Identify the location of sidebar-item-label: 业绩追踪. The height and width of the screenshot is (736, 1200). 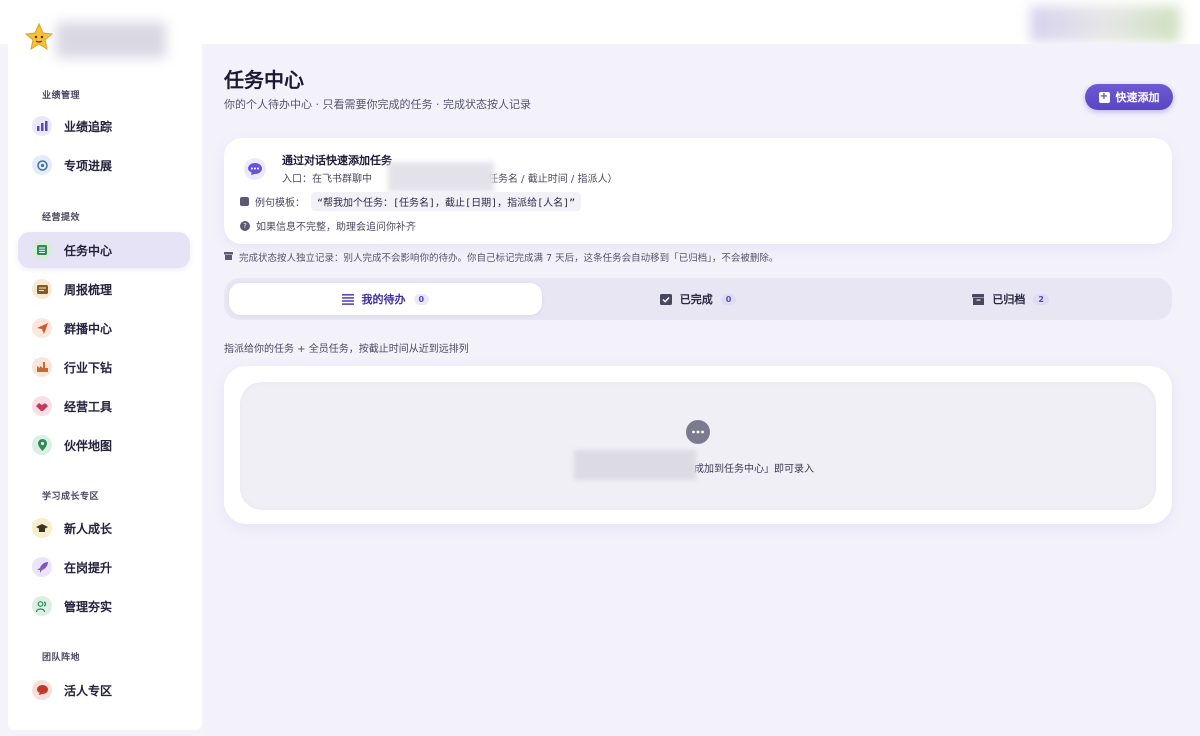
(88, 126).